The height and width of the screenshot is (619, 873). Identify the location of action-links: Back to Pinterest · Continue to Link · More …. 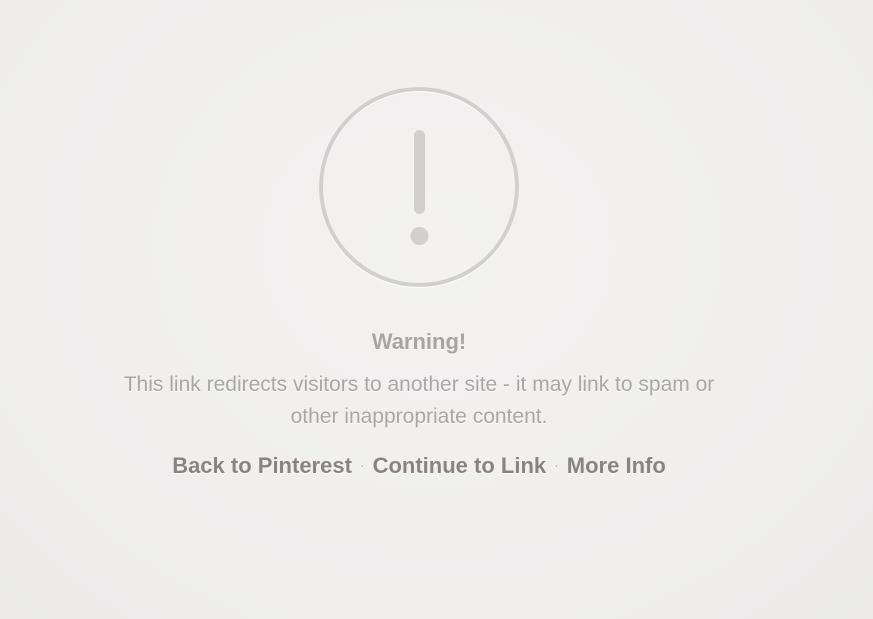
(419, 466).